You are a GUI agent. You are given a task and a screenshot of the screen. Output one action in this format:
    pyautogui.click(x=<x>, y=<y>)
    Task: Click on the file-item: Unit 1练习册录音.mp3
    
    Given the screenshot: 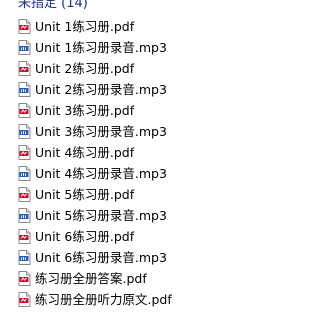 What is the action you would take?
    pyautogui.click(x=131, y=47)
    